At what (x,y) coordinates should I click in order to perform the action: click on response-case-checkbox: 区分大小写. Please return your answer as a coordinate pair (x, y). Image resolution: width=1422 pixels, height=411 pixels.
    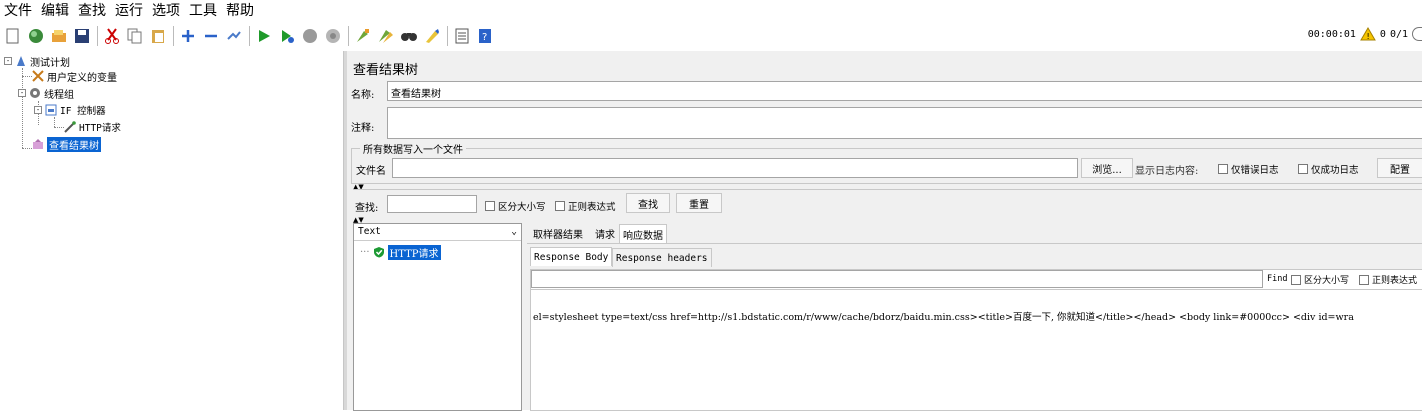
    Looking at the image, I should click on (1320, 279).